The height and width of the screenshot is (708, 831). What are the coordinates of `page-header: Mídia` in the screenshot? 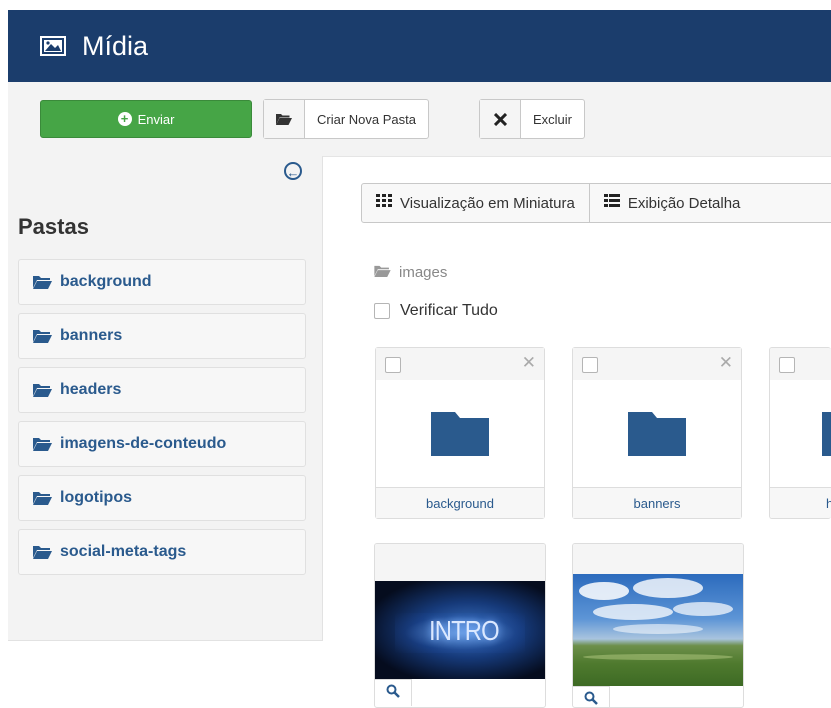 It's located at (419, 46).